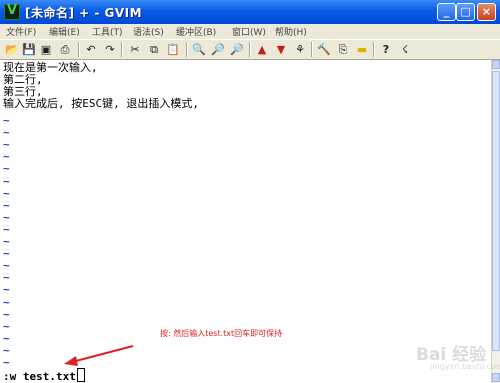 The width and height of the screenshot is (500, 383). What do you see at coordinates (221, 333) in the screenshot?
I see `annotation-text: 按: 然后输入test.txt回车即可保持` at bounding box center [221, 333].